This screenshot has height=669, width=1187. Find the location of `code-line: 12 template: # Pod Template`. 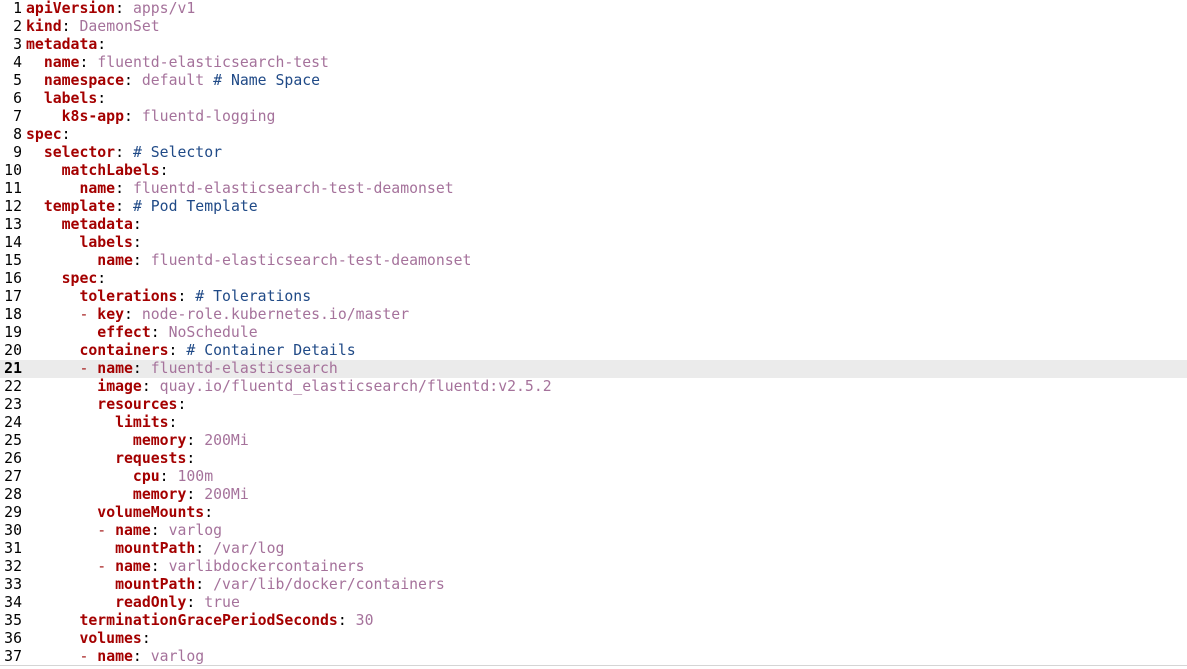

code-line: 12 template: # Pod Template is located at coordinates (593, 207).